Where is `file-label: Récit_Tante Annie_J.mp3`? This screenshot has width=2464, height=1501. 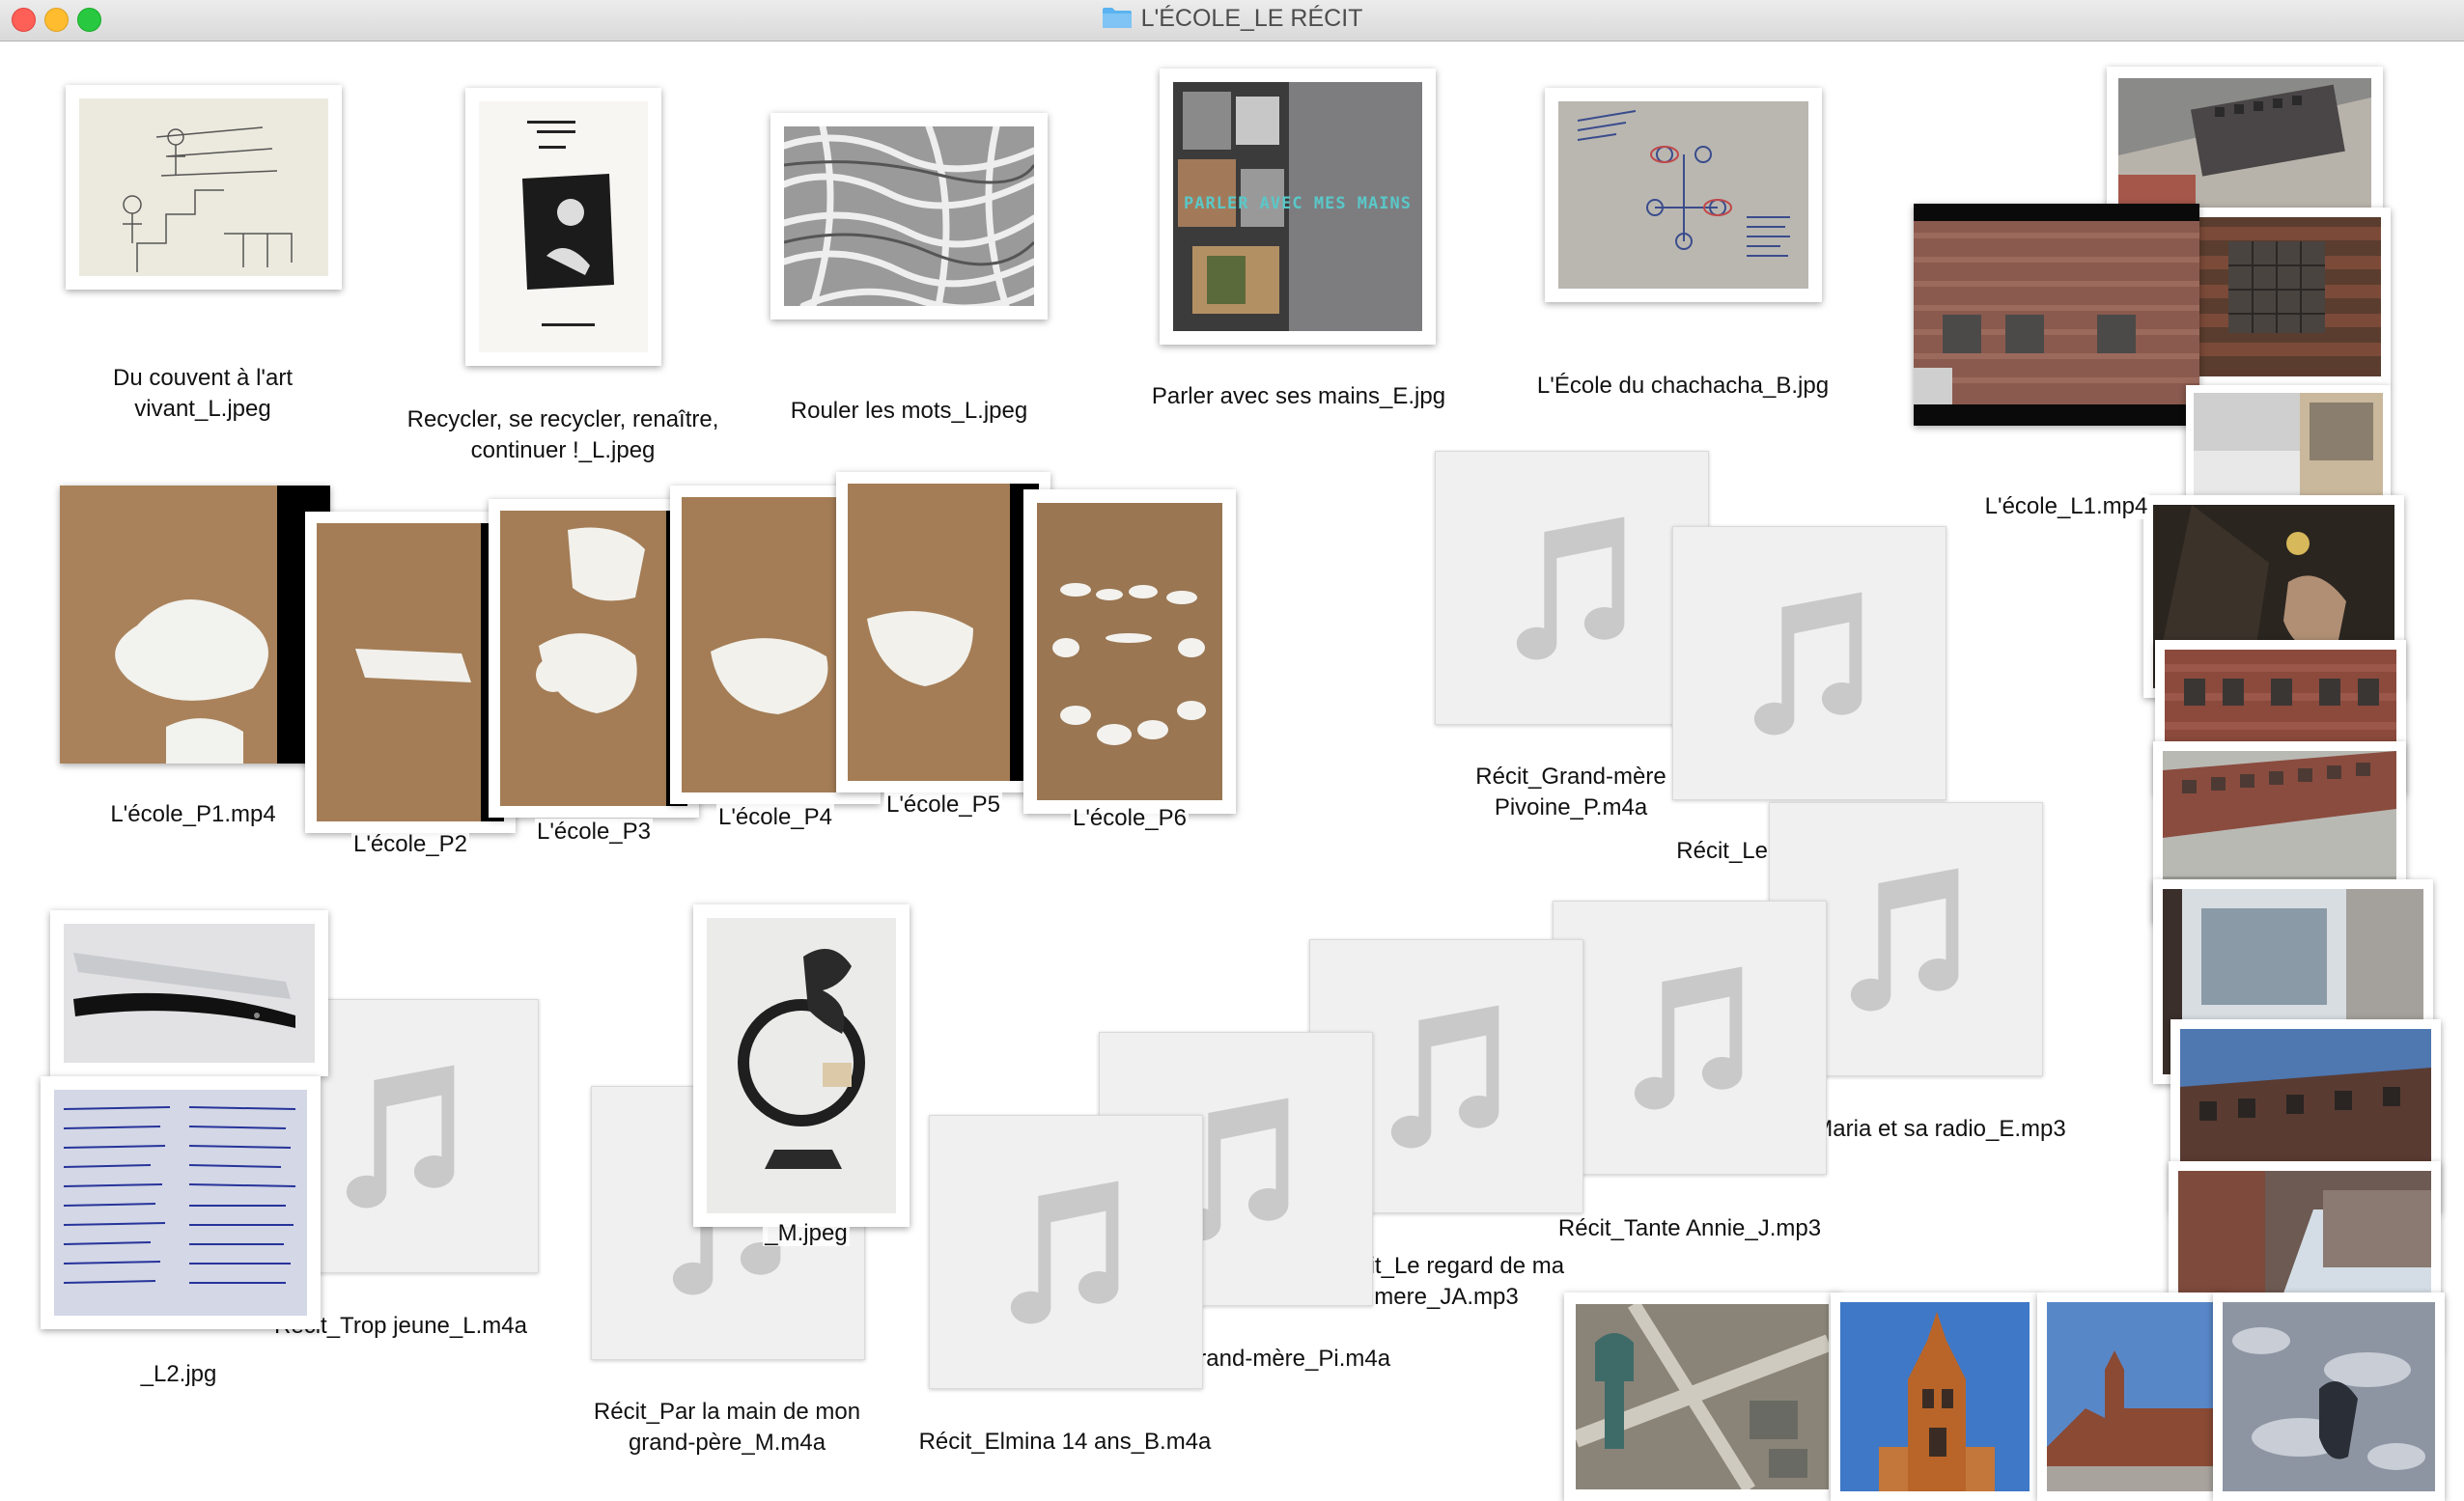 file-label: Récit_Tante Annie_J.mp3 is located at coordinates (1690, 1228).